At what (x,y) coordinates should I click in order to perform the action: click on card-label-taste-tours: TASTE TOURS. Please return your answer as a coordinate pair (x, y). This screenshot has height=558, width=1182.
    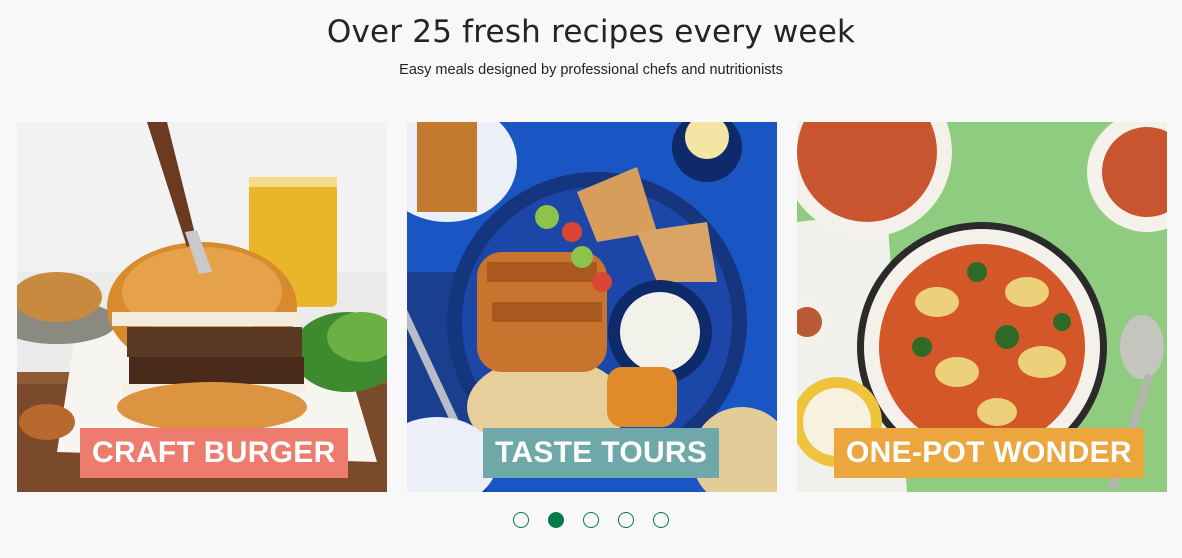
    Looking at the image, I should click on (601, 453).